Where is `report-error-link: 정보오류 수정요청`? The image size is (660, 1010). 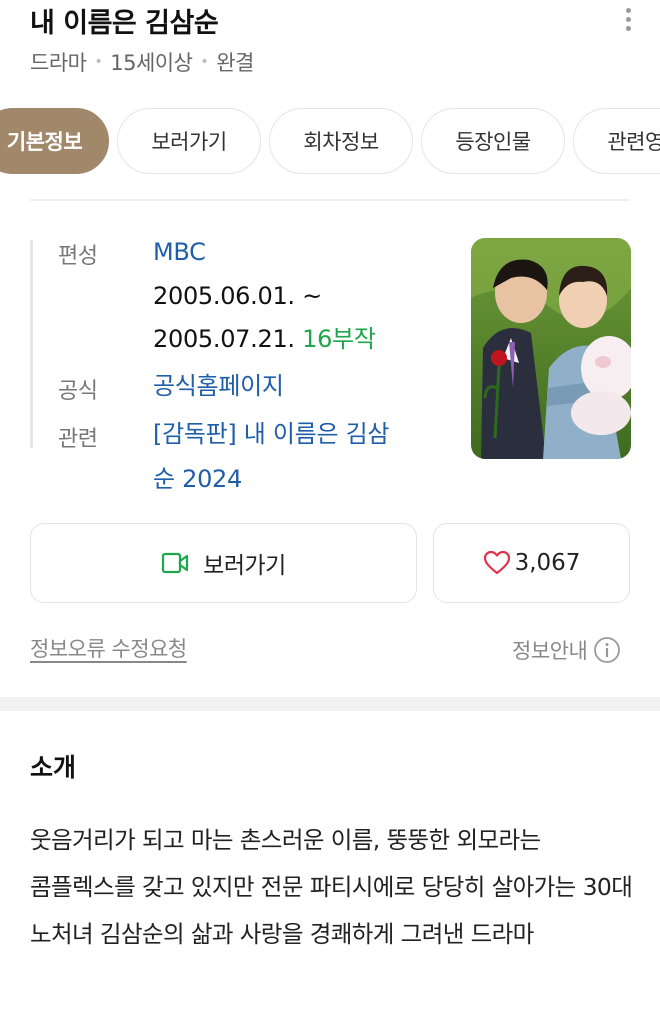
report-error-link: 정보오류 수정요청 is located at coordinates (108, 648).